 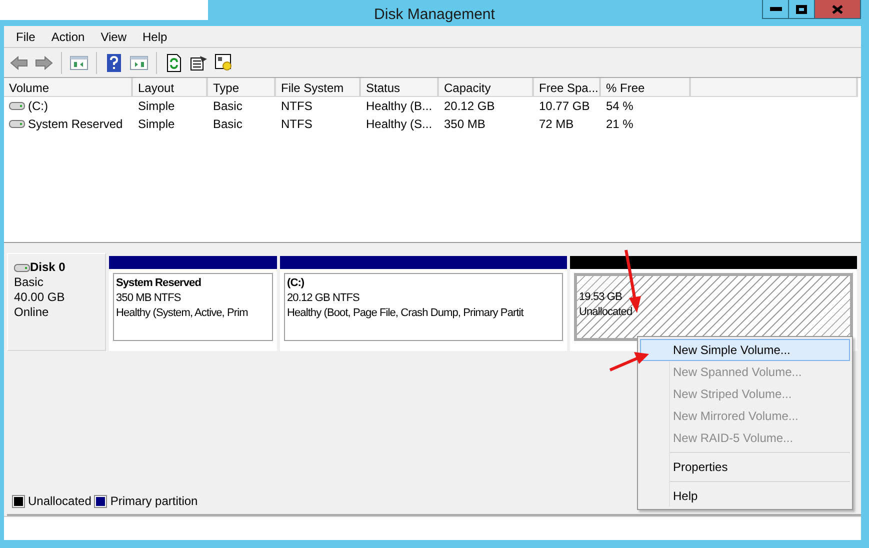 What do you see at coordinates (48, 267) in the screenshot?
I see `disk-name: Disk 0` at bounding box center [48, 267].